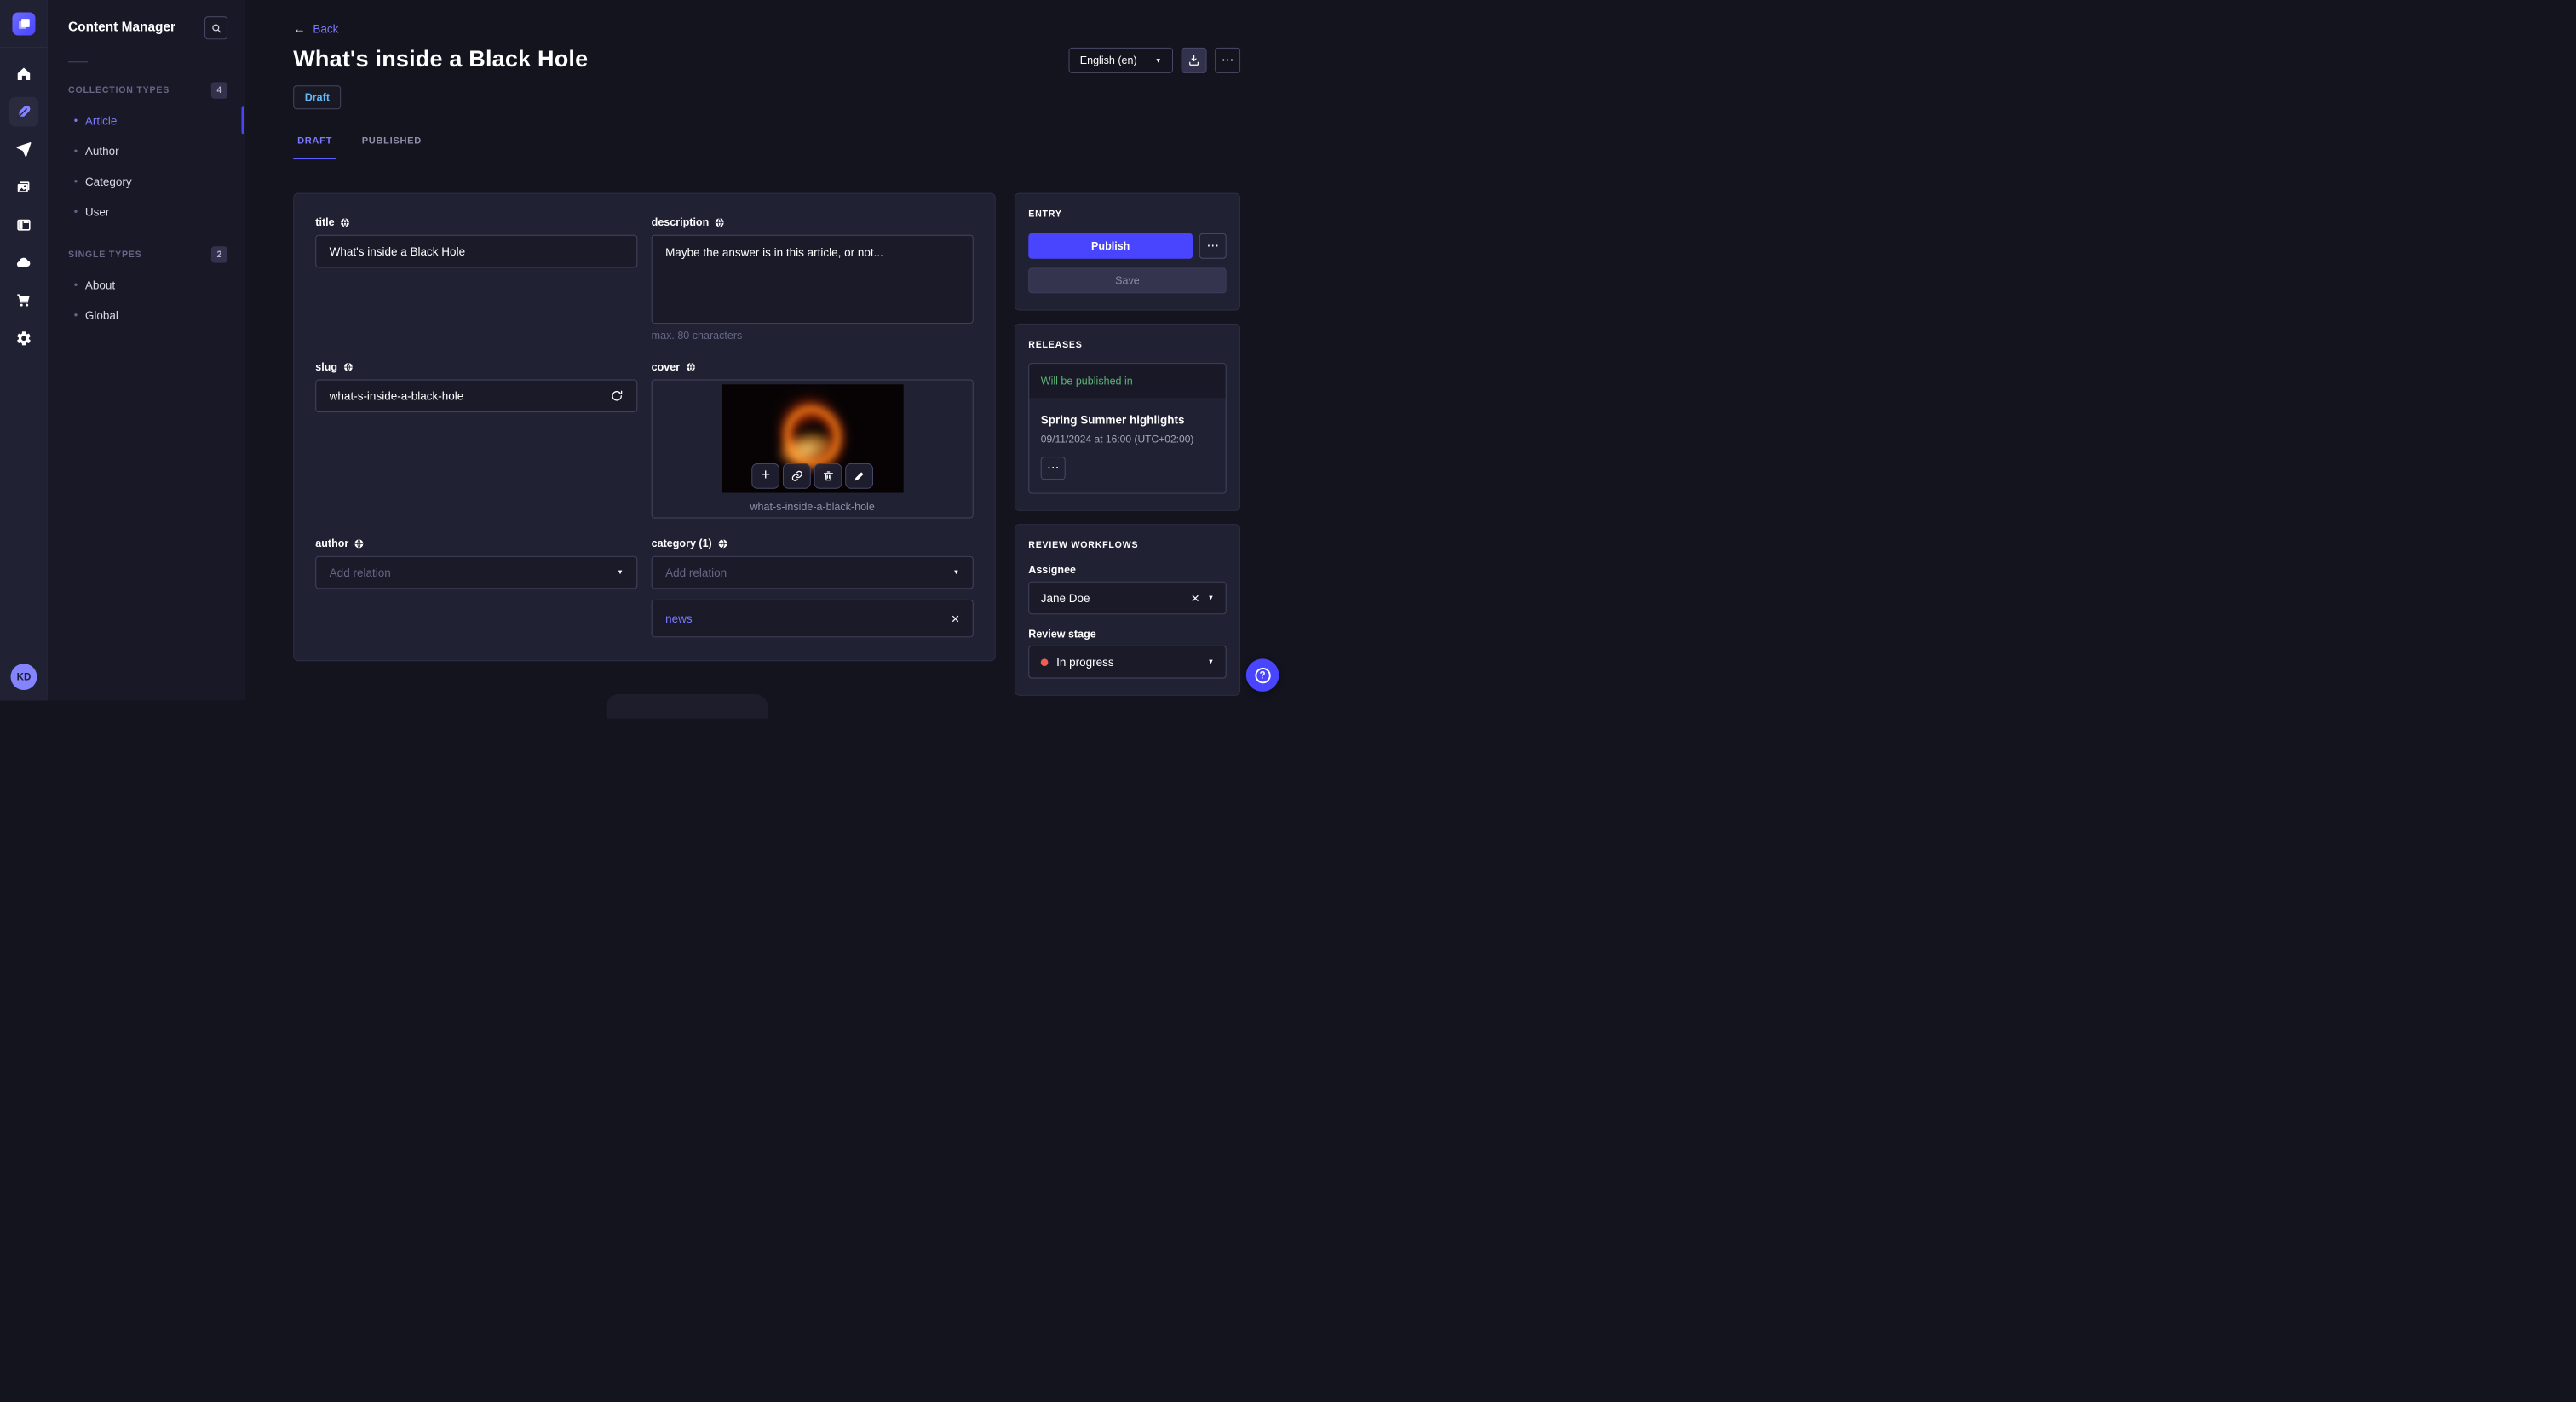 The width and height of the screenshot is (2576, 1402). I want to click on logo-section, so click(24, 24).